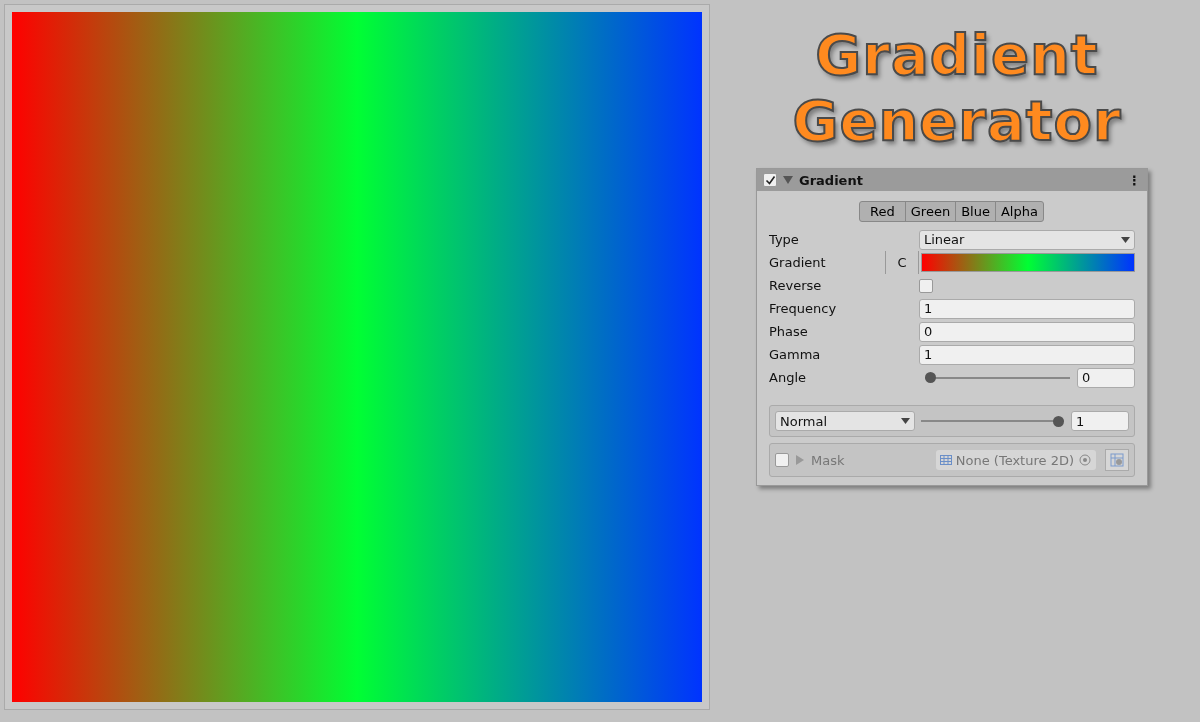  What do you see at coordinates (975, 211) in the screenshot?
I see `channel-button: Blue` at bounding box center [975, 211].